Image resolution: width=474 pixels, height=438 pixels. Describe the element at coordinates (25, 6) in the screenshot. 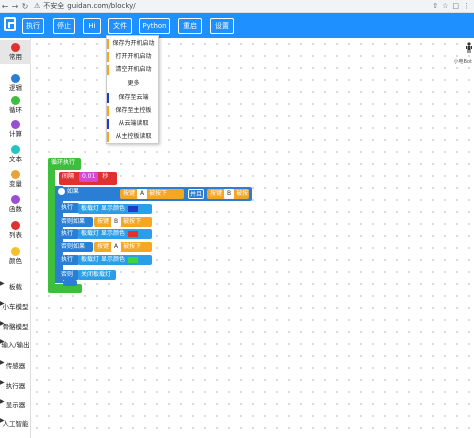

I see `reload-icon: ↻` at that location.